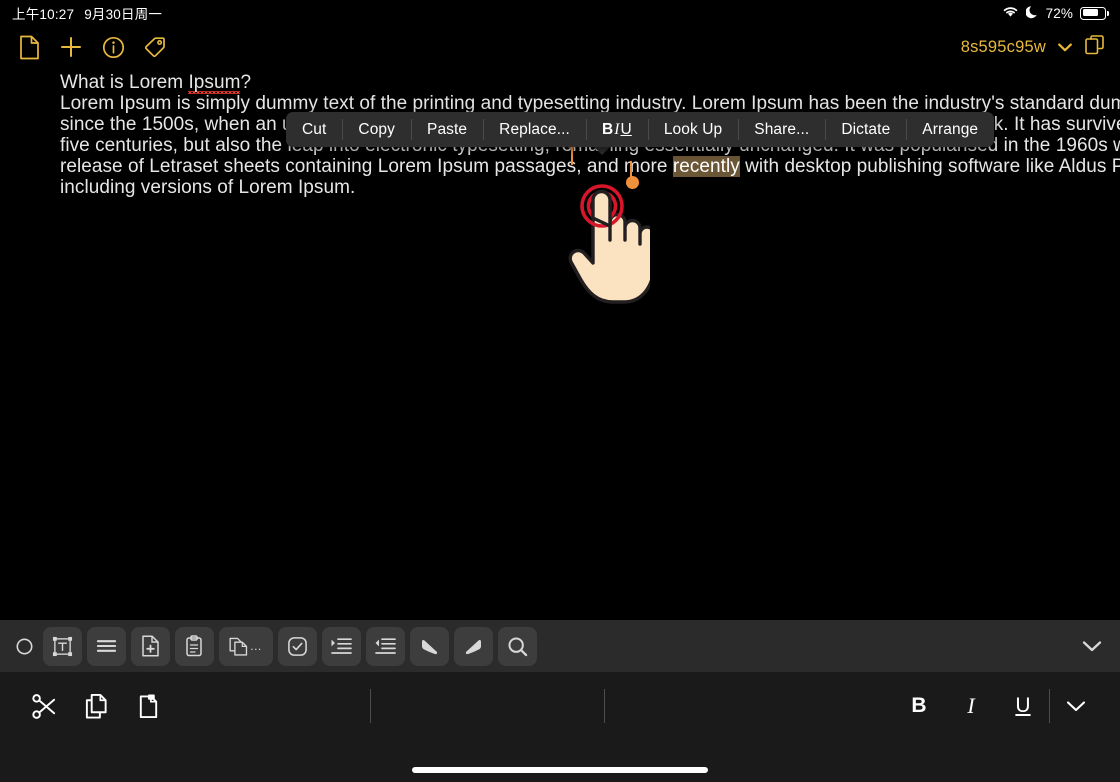  What do you see at coordinates (865, 129) in the screenshot?
I see `menu-item-dictate: Dictate` at bounding box center [865, 129].